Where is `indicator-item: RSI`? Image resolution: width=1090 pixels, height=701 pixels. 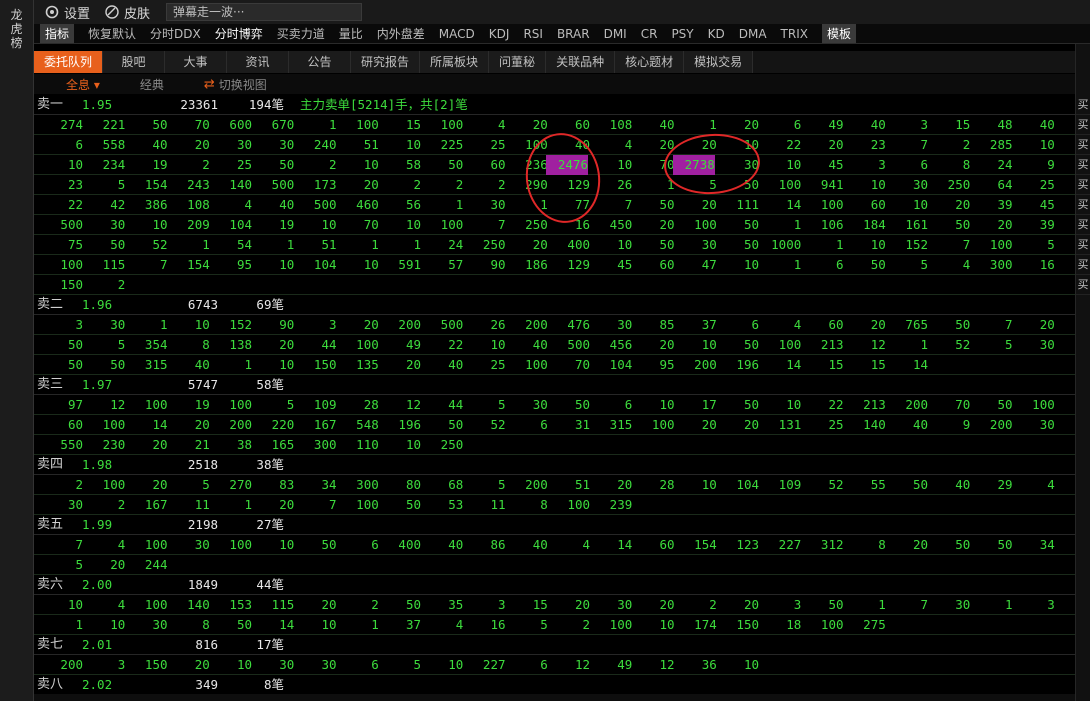 indicator-item: RSI is located at coordinates (533, 34).